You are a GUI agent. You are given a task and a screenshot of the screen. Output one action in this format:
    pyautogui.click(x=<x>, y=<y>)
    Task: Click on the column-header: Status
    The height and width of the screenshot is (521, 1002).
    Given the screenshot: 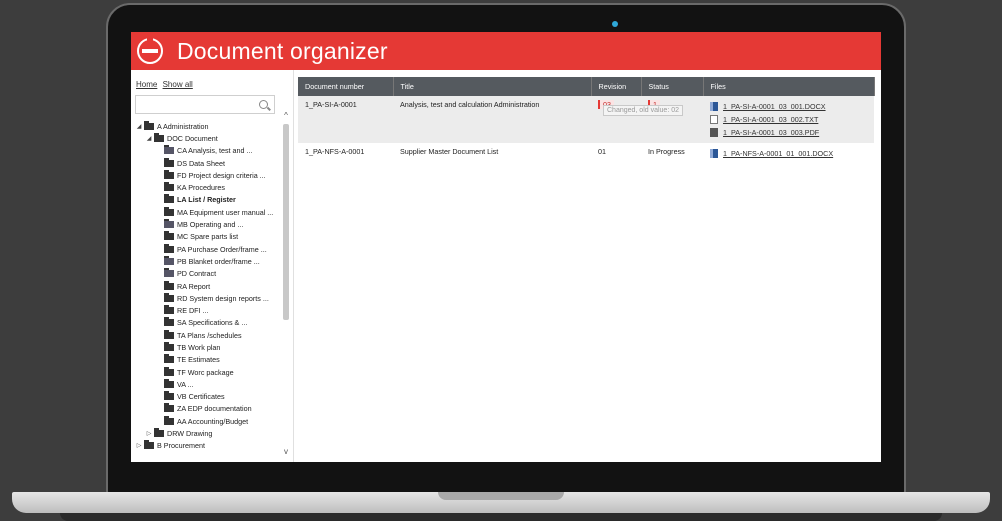 What is the action you would take?
    pyautogui.click(x=672, y=86)
    